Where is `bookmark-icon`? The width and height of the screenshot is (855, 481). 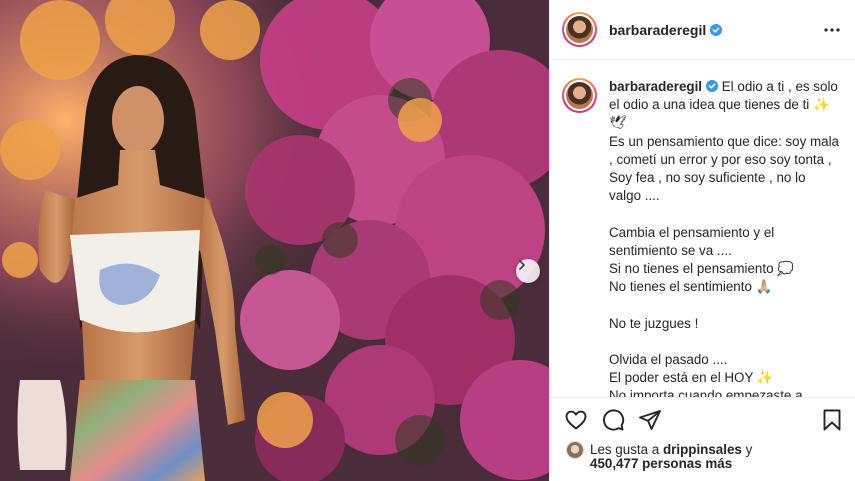 bookmark-icon is located at coordinates (832, 420).